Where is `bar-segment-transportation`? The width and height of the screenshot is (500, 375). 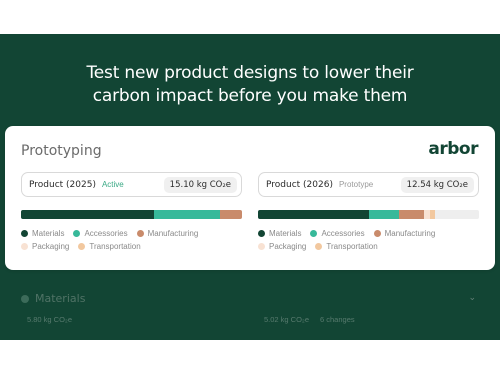
bar-segment-transportation is located at coordinates (432, 214).